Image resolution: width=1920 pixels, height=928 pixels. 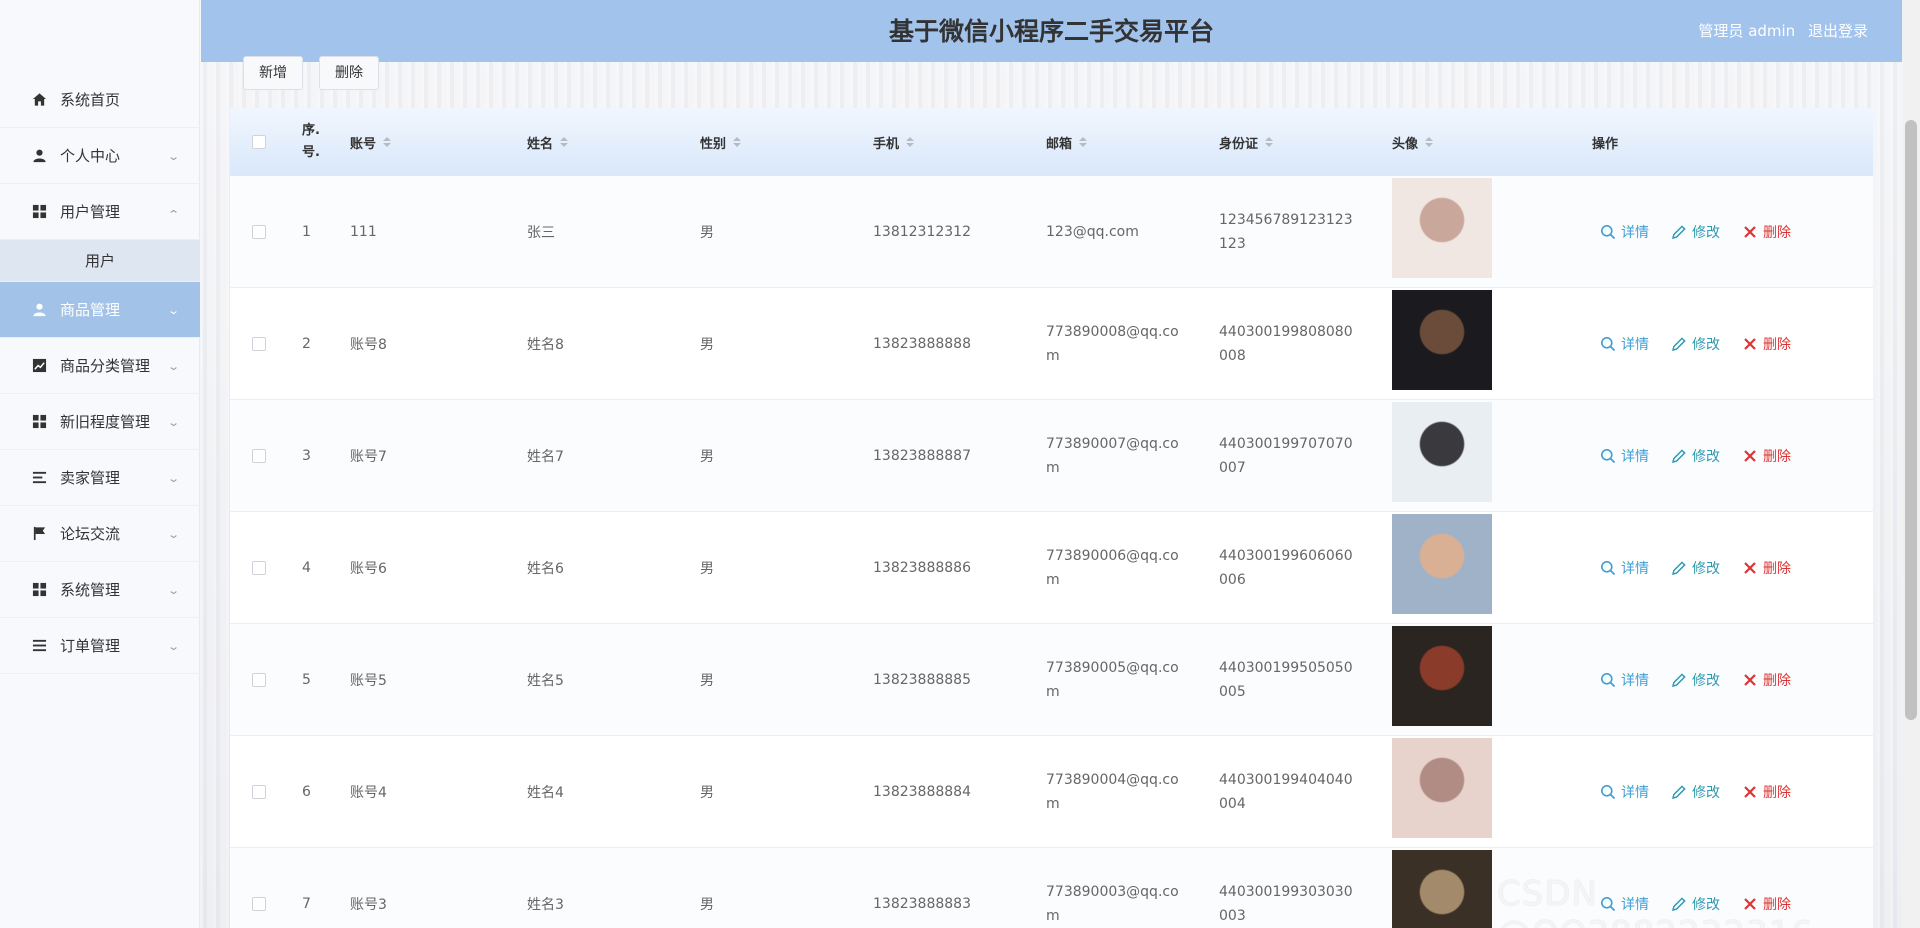 What do you see at coordinates (1286, 791) in the screenshot?
I see `cell-idcard: 440300199404040004` at bounding box center [1286, 791].